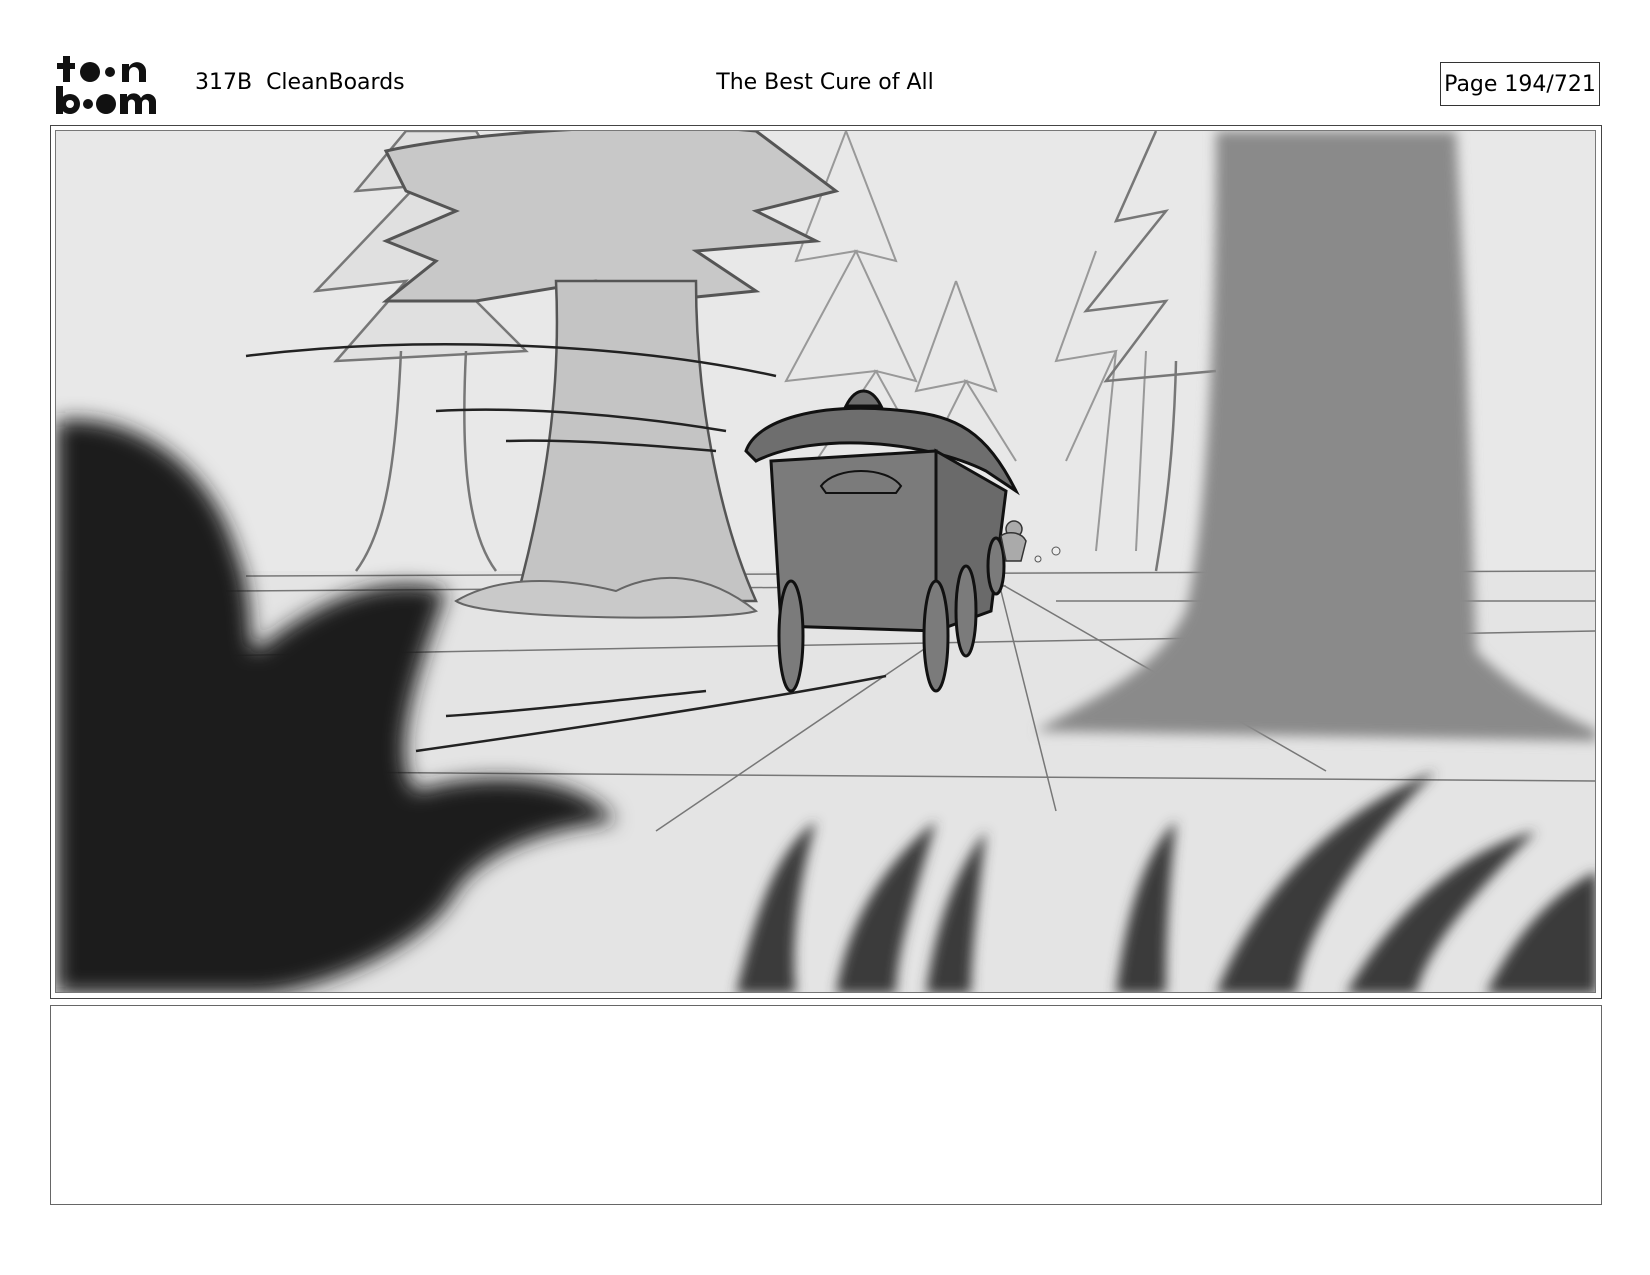  Describe the element at coordinates (1520, 84) in the screenshot. I see `page-counter: Page 194/721` at that location.